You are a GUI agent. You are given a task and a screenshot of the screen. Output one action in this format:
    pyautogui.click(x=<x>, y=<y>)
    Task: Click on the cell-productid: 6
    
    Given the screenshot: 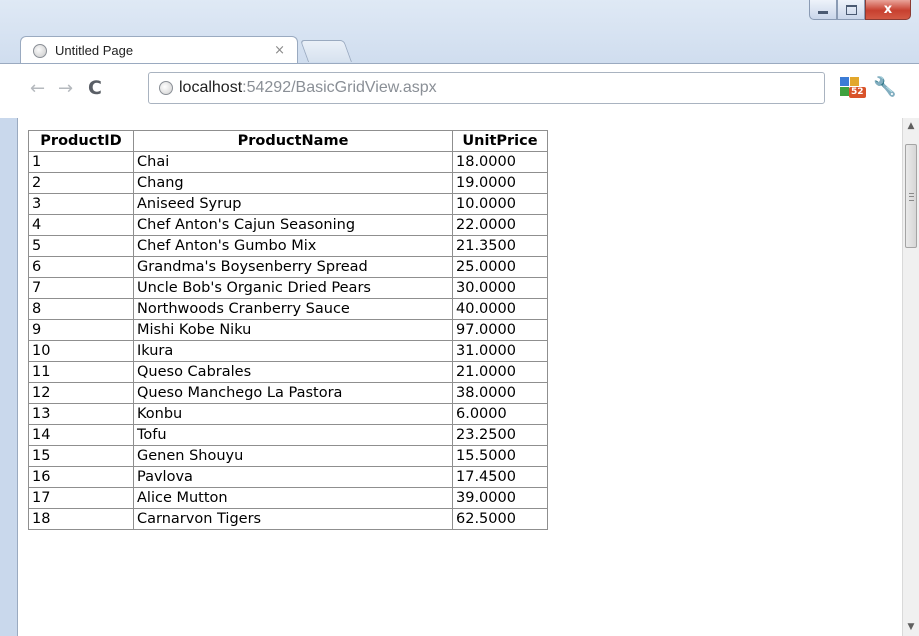 What is the action you would take?
    pyautogui.click(x=81, y=267)
    